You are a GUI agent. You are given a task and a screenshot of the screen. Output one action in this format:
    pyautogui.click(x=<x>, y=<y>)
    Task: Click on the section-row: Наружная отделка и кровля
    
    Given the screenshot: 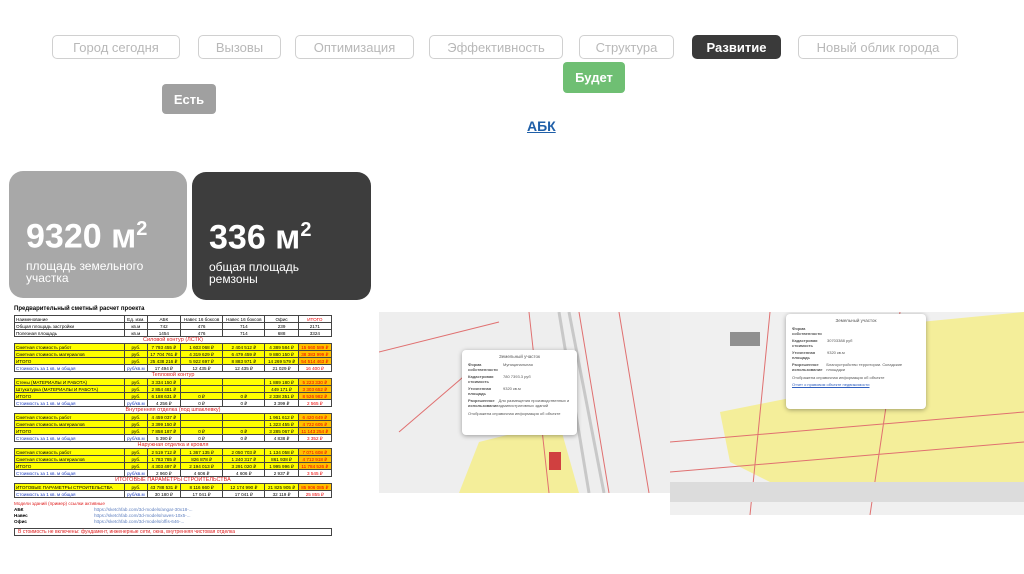 What is the action you would take?
    pyautogui.click(x=173, y=445)
    